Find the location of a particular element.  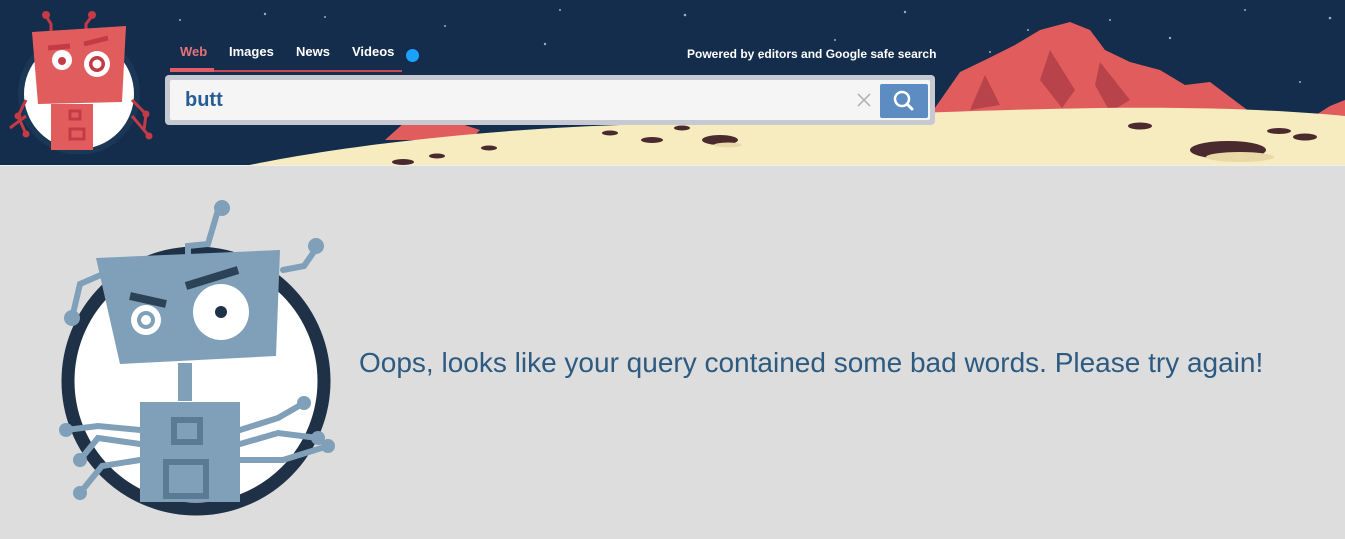

active-tab-indicator is located at coordinates (192, 70).